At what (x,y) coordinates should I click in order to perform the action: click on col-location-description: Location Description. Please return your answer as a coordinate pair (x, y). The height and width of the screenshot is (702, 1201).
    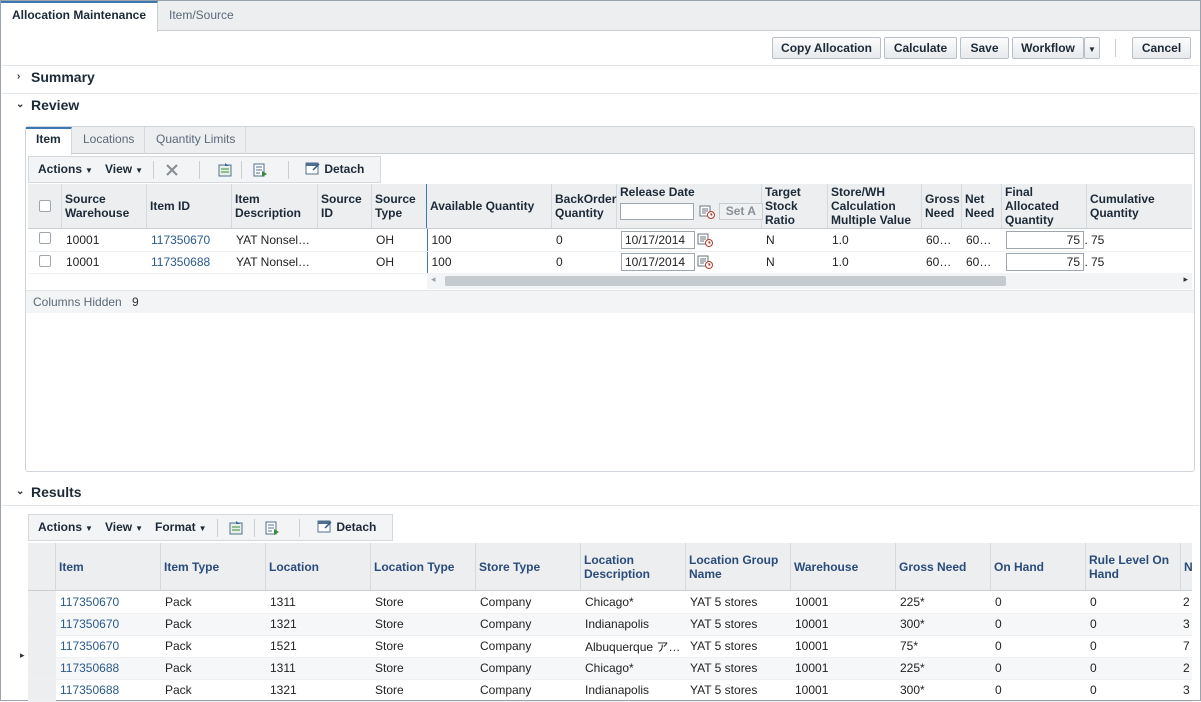
    Looking at the image, I should click on (633, 566).